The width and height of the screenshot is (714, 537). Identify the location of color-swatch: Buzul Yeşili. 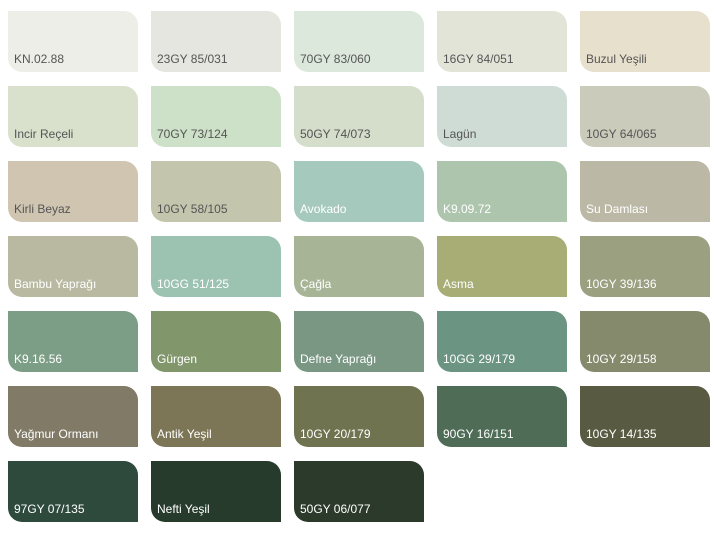
(645, 41).